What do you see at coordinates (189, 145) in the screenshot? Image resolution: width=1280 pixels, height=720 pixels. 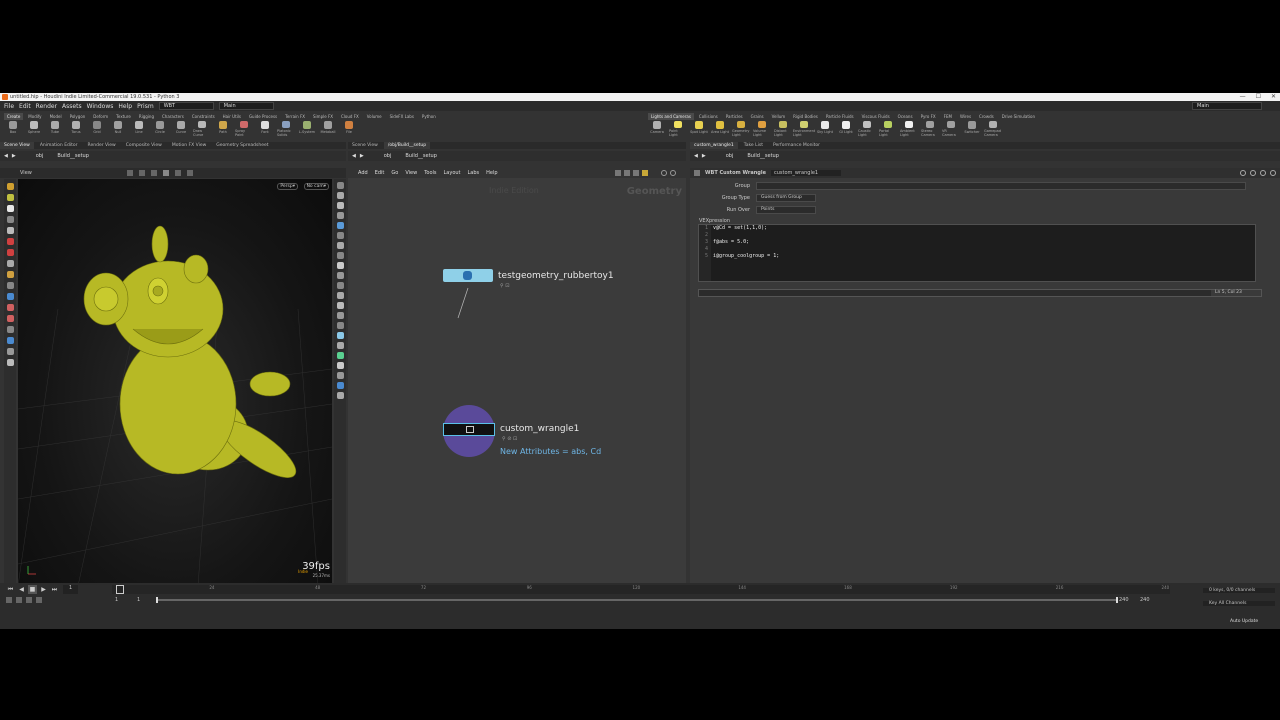 I see `pane-tab-motion-fx-view: Motion FX View` at bounding box center [189, 145].